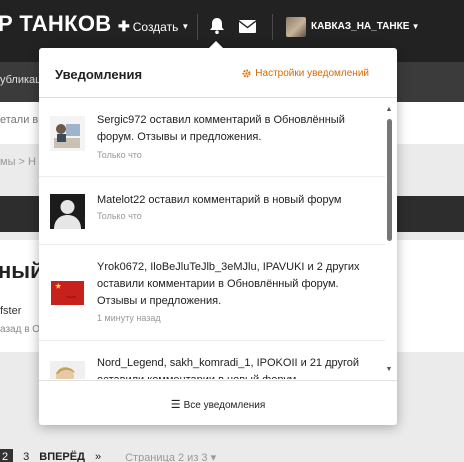  Describe the element at coordinates (99, 74) in the screenshot. I see `notifications-title: Уведомления` at that location.